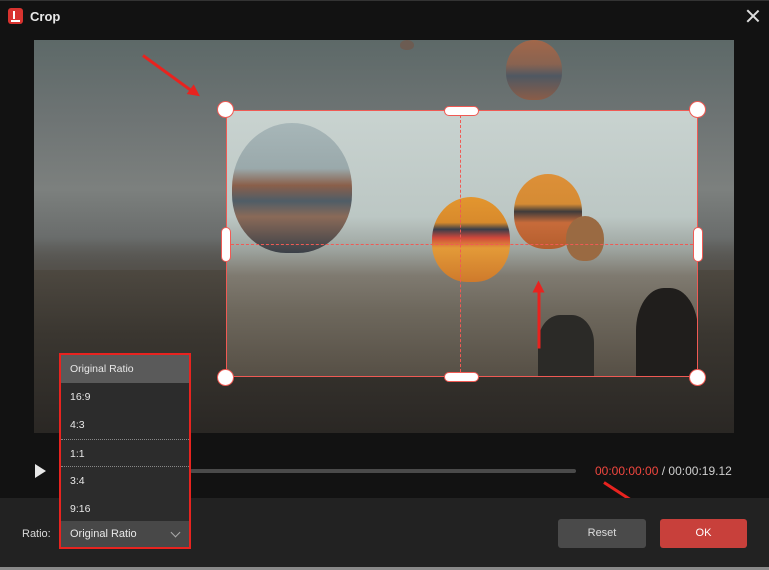  I want to click on ratio-select: Original Ratio, so click(125, 534).